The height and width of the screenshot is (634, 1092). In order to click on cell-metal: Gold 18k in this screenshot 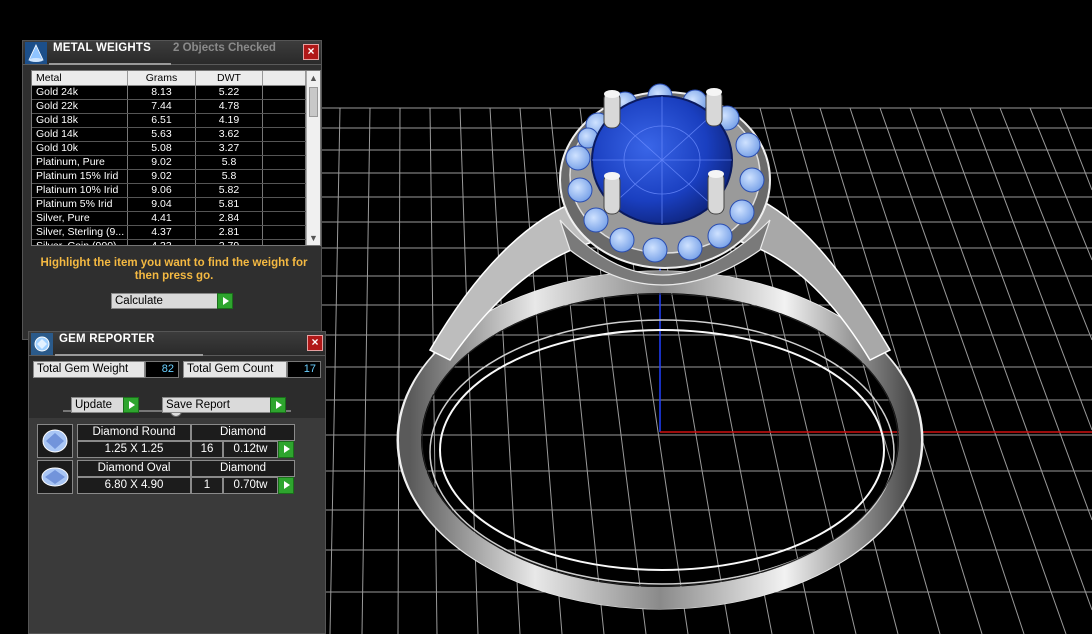, I will do `click(80, 120)`.